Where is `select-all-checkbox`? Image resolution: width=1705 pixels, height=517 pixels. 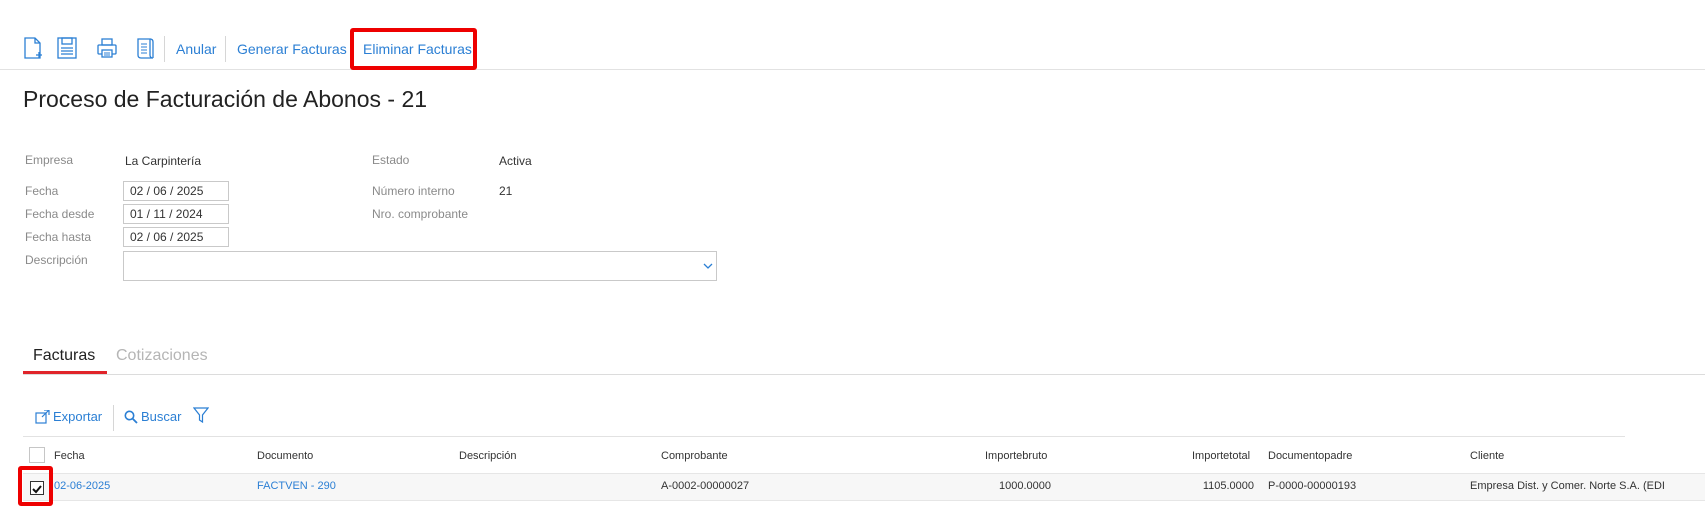 select-all-checkbox is located at coordinates (37, 455).